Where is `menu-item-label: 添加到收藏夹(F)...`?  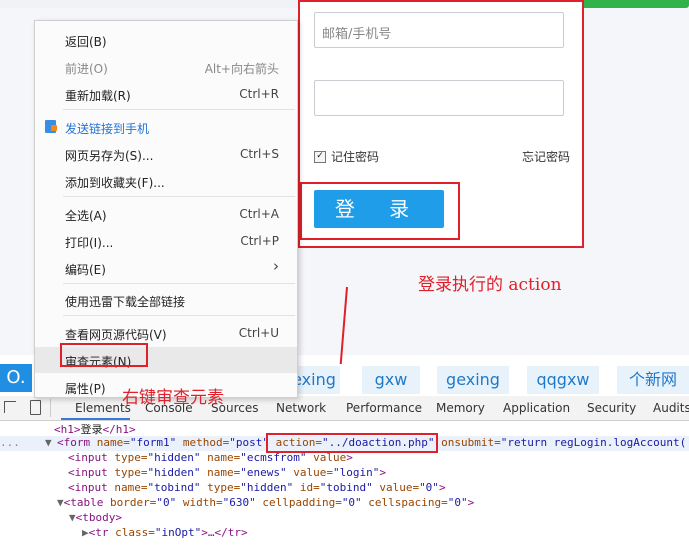 menu-item-label: 添加到收藏夹(F)... is located at coordinates (115, 183).